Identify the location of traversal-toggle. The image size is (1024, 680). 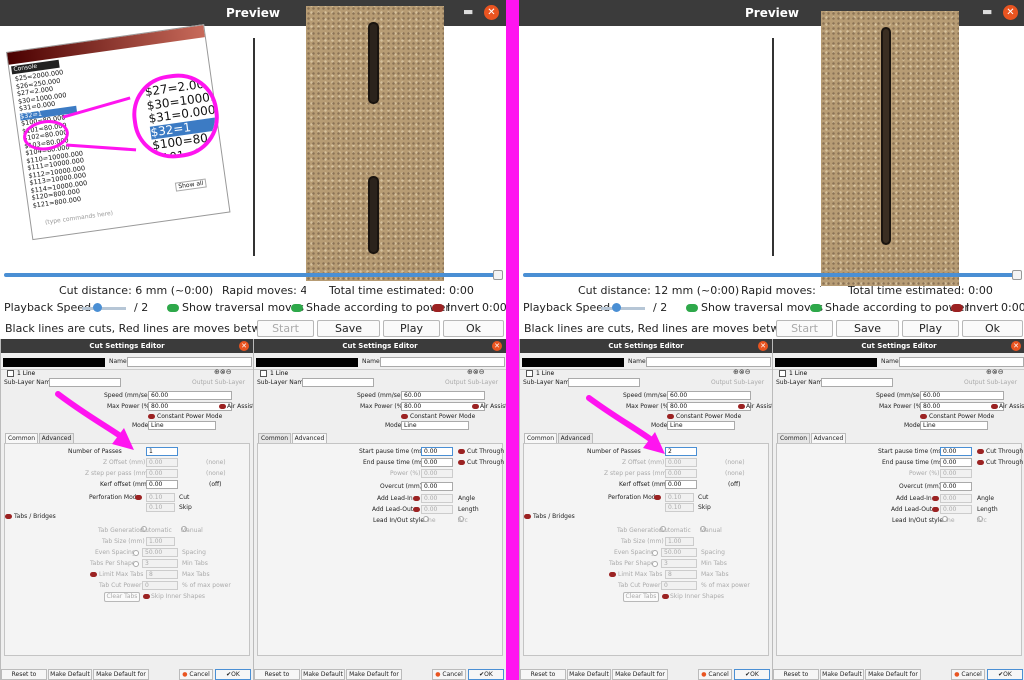
(692, 308).